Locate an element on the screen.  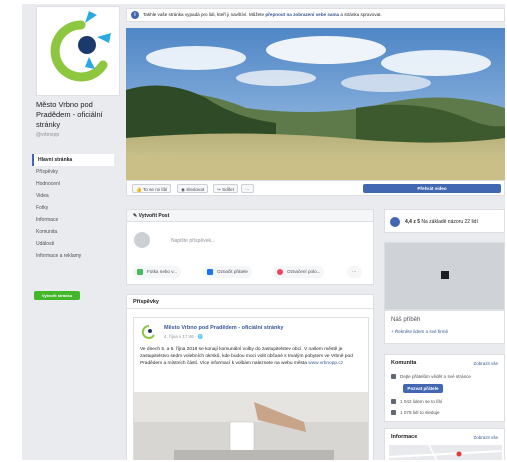
map-placeholder is located at coordinates (444, 276).